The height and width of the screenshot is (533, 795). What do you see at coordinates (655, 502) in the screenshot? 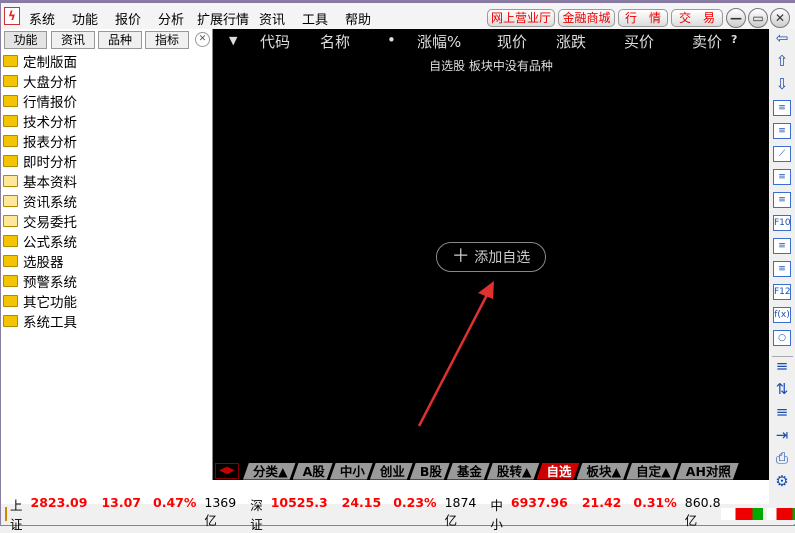
I see `index-pct: 0.31%` at bounding box center [655, 502].